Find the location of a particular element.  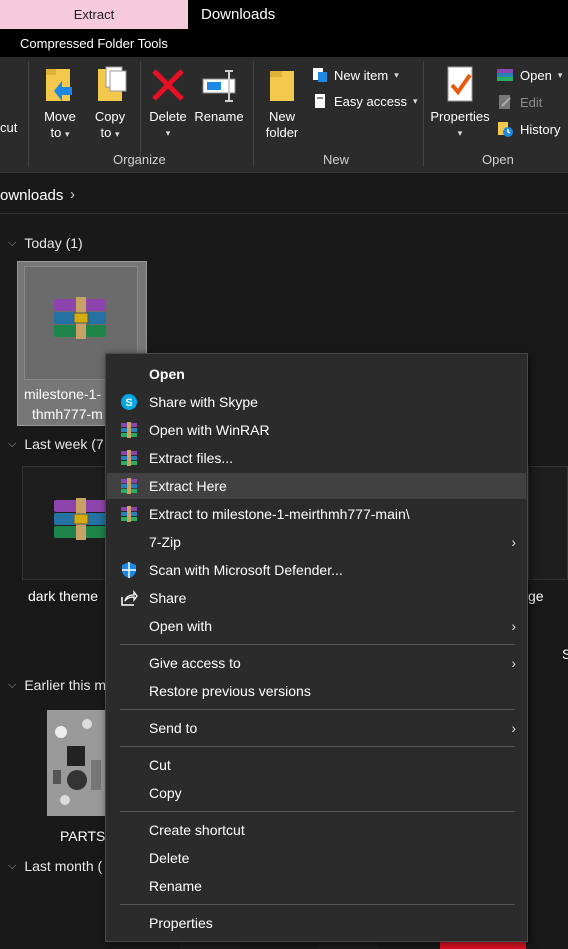

menu-item-label: Rename is located at coordinates (175, 886).